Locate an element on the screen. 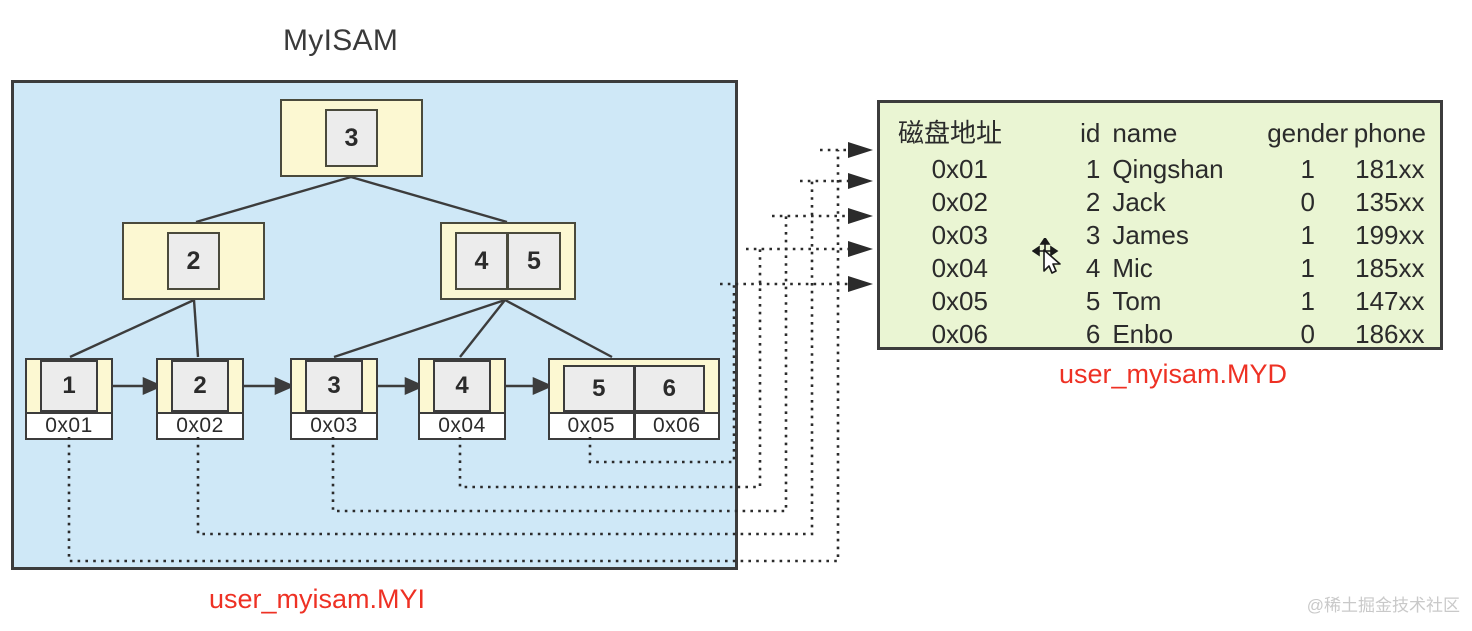 The image size is (1472, 631). column-header-disk-address: 磁盘地址 is located at coordinates (950, 132).